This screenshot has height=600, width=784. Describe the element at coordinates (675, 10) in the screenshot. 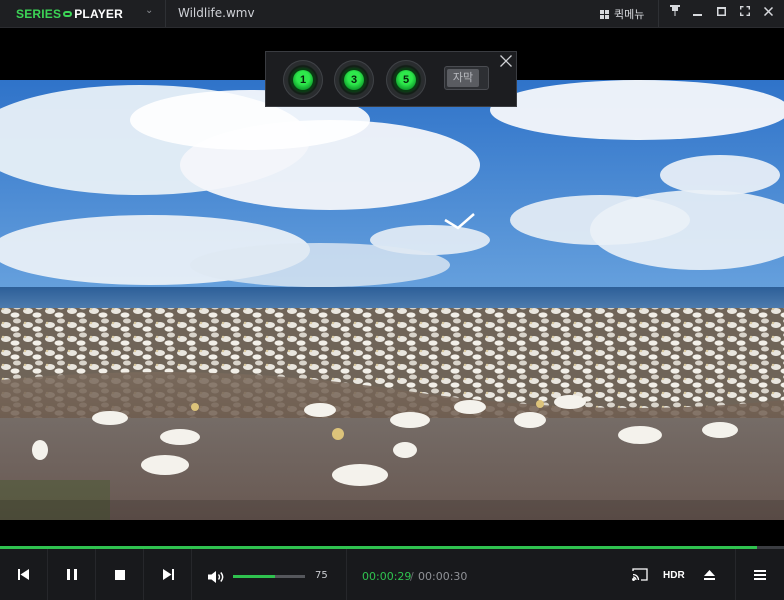

I see `pin-icon` at that location.